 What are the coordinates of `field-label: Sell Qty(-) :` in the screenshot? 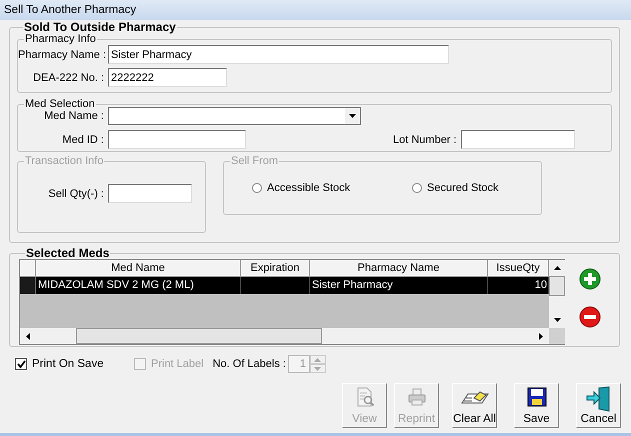 It's located at (75, 194).